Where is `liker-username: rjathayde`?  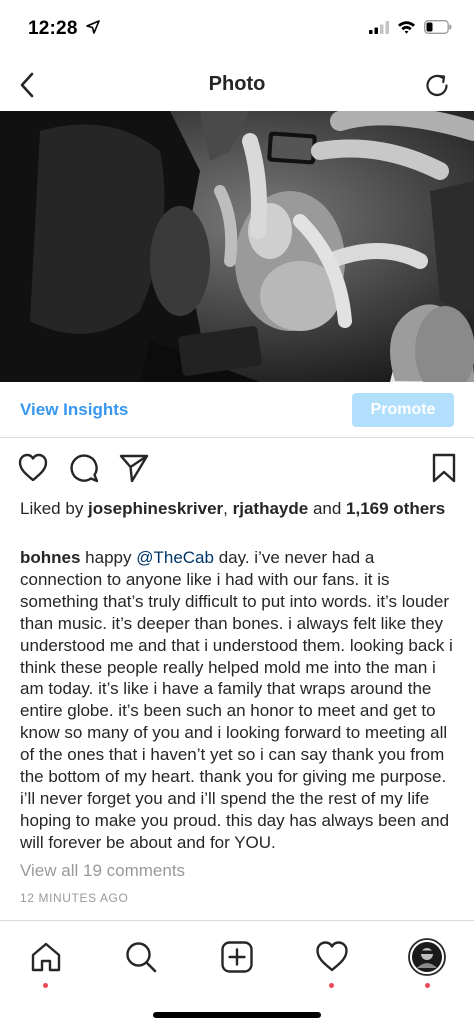
liker-username: rjathayde is located at coordinates (271, 508).